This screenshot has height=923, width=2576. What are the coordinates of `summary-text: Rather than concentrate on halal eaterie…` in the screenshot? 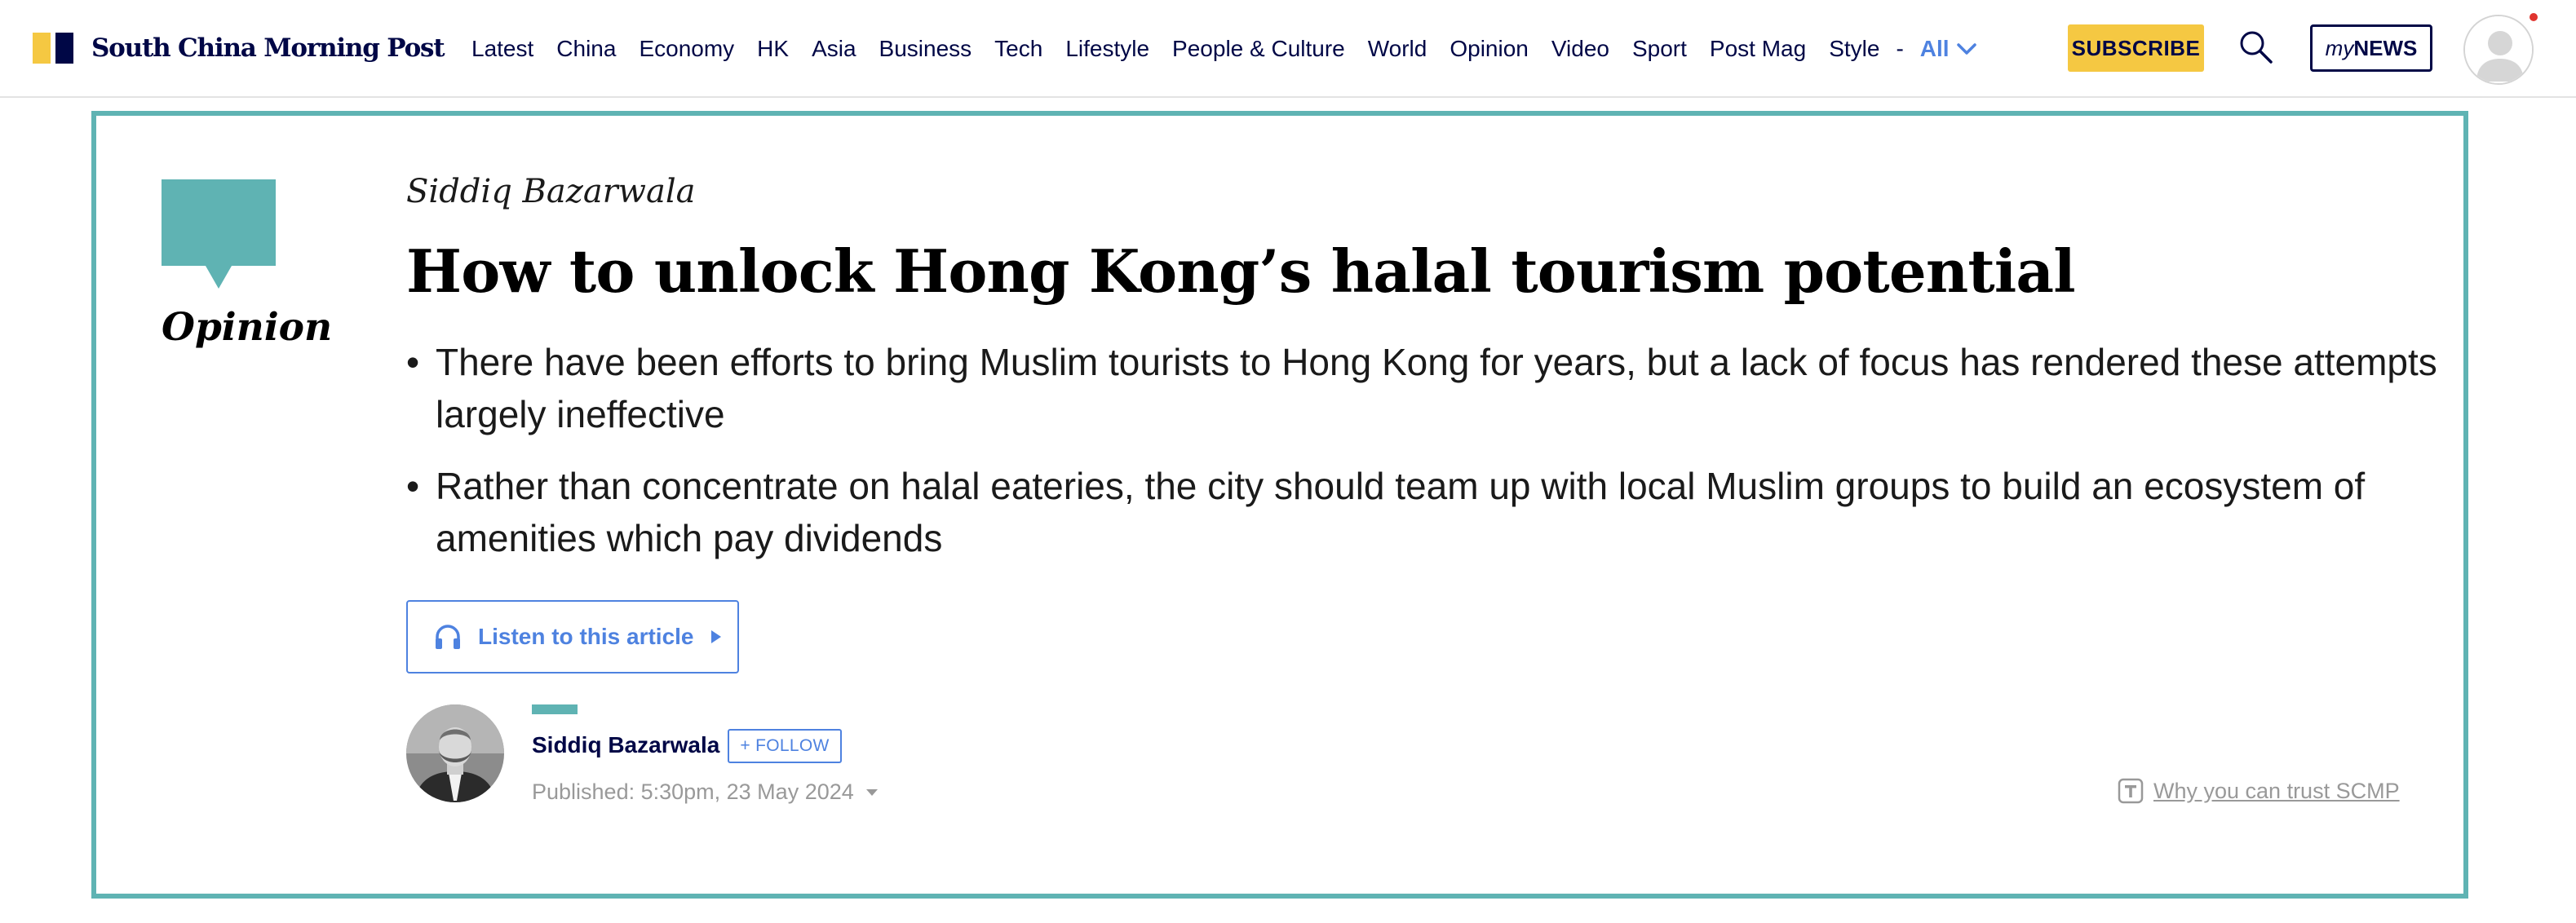 It's located at (1401, 512).